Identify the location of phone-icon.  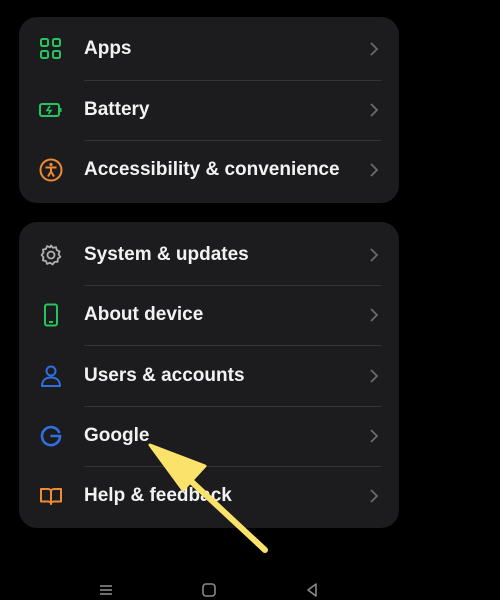
(51, 315).